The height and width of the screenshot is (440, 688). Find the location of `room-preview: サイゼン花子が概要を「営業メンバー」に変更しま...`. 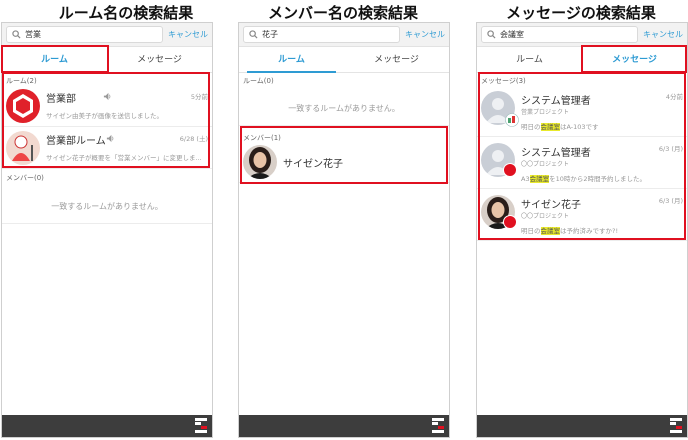

room-preview: サイゼン花子が概要を「営業メンバー」に変更しま... is located at coordinates (124, 158).